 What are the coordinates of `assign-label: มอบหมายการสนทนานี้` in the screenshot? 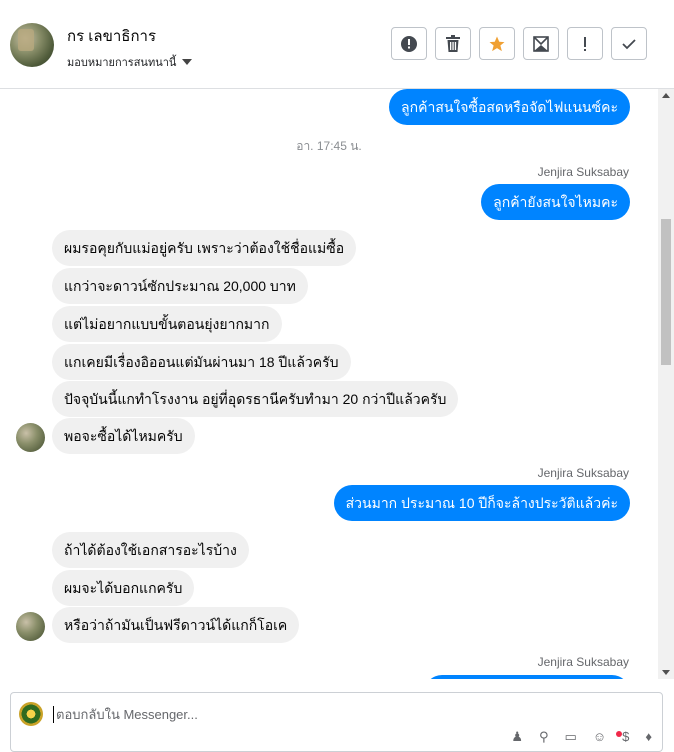 It's located at (122, 63).